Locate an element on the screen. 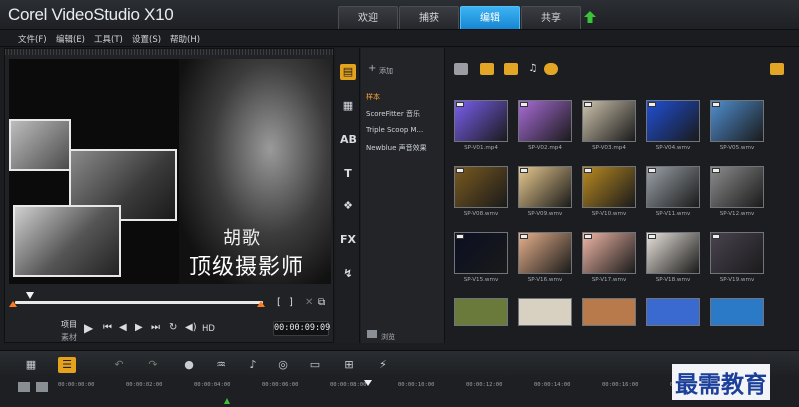 The height and width of the screenshot is (407, 799). folder-icon is located at coordinates (461, 69).